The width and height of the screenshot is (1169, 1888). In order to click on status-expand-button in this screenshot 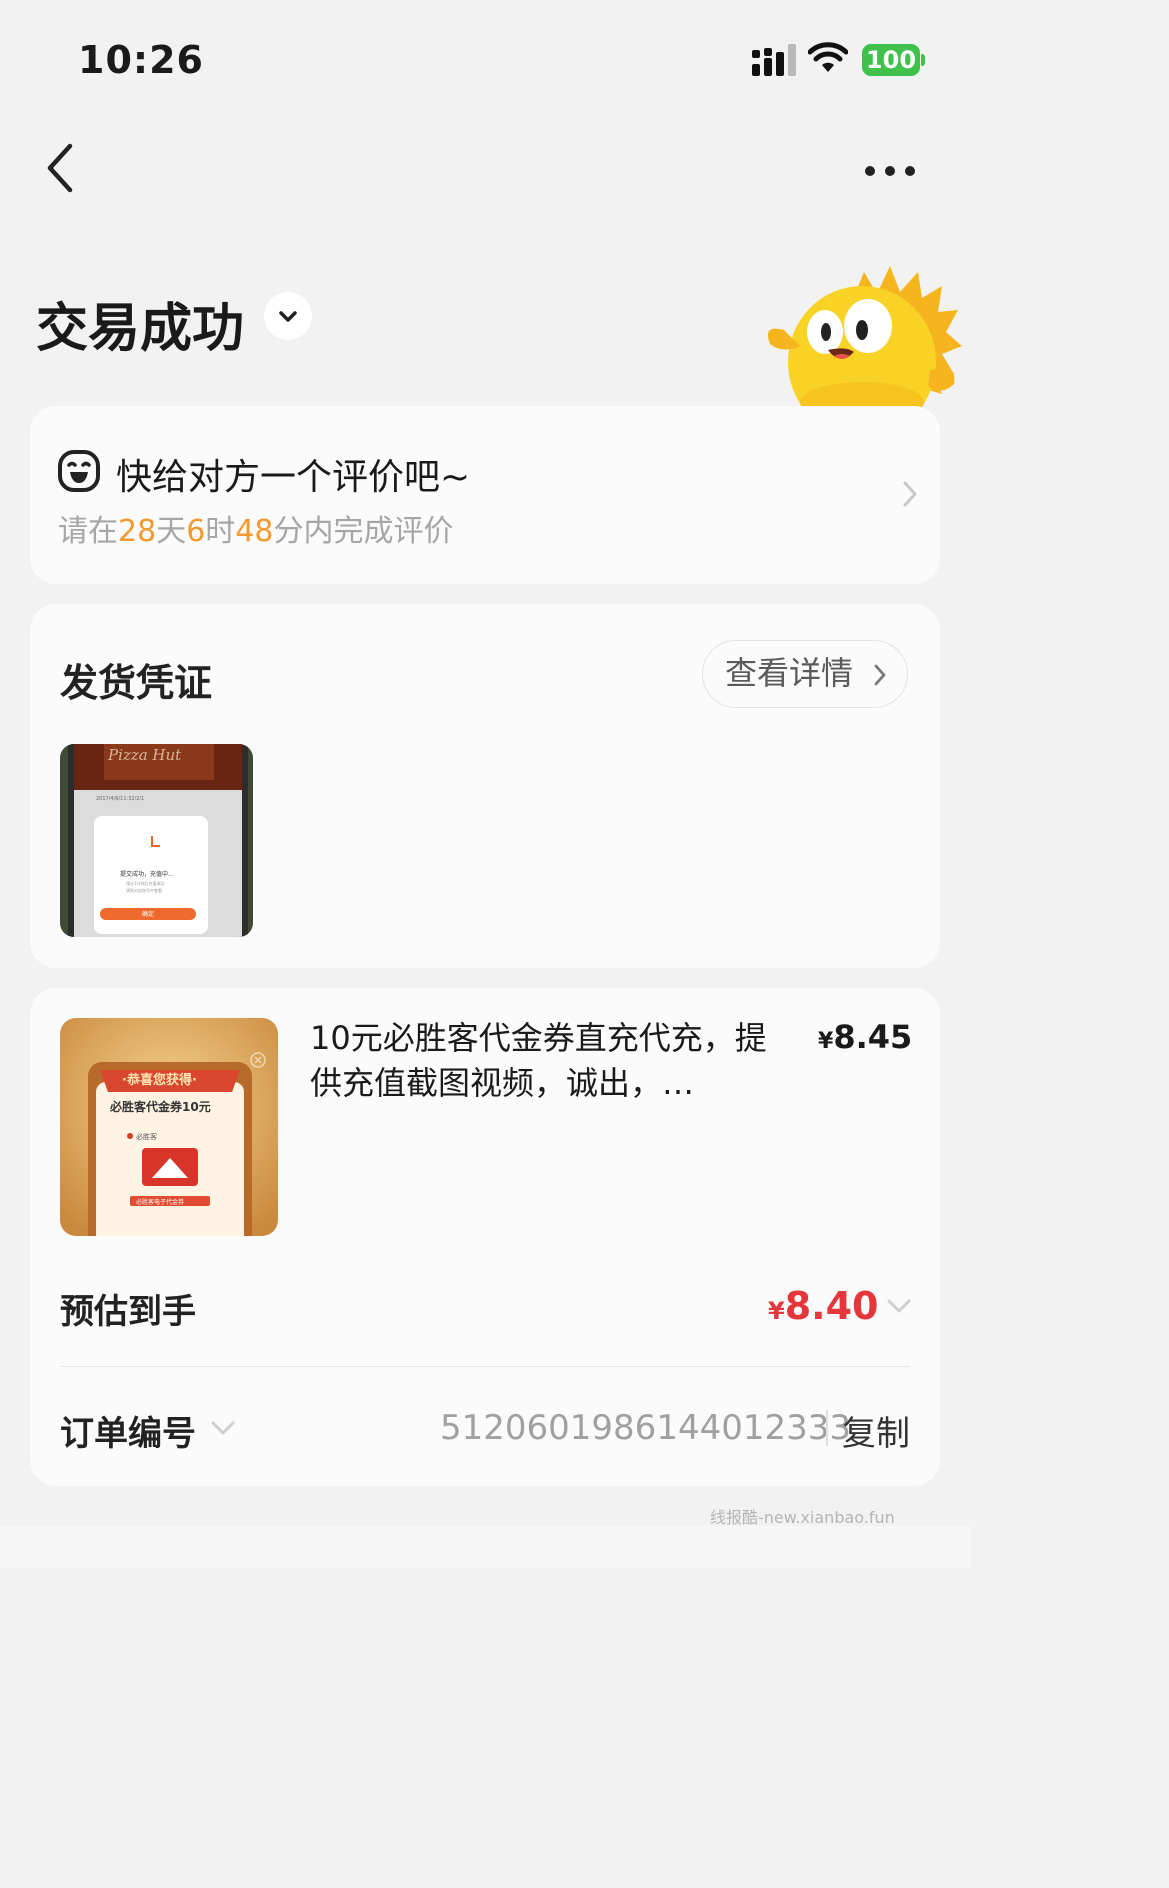, I will do `click(288, 316)`.